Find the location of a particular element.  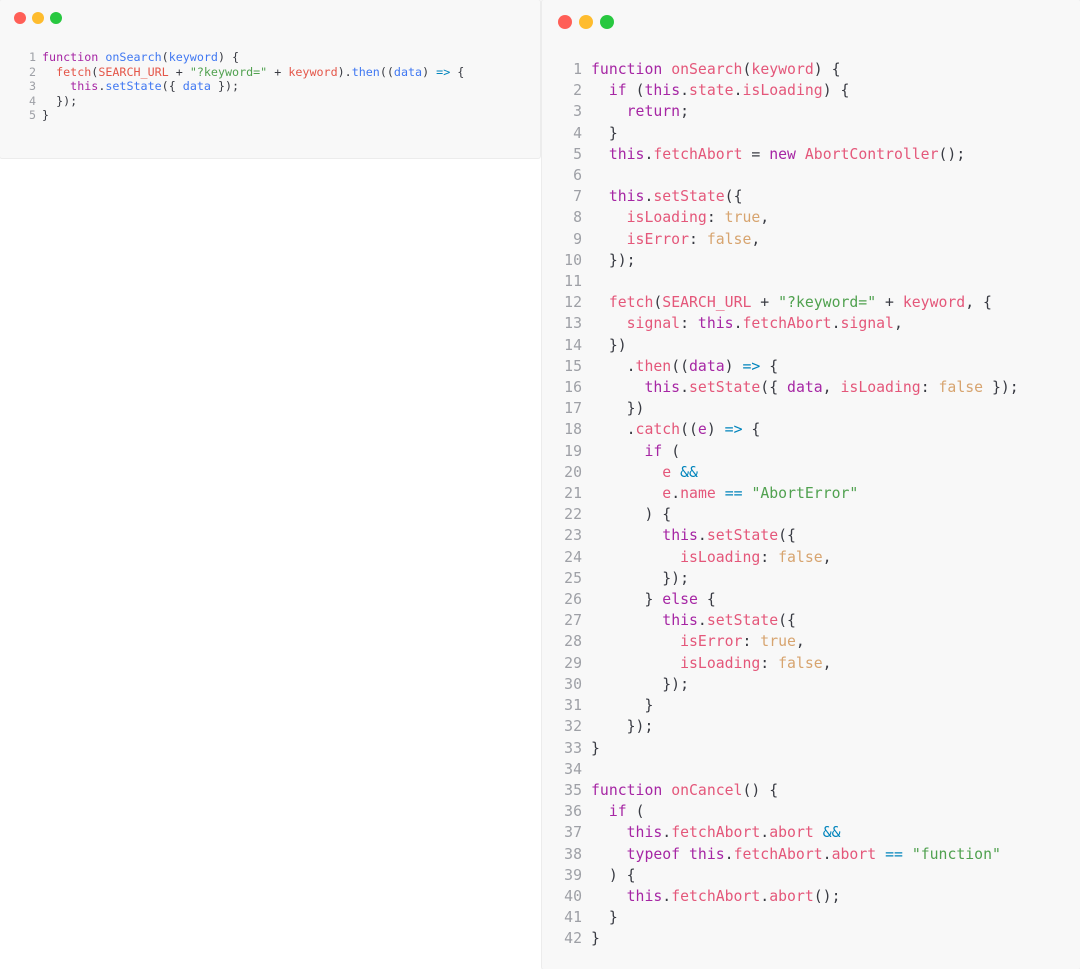

code-token: AbortController is located at coordinates (871, 154).